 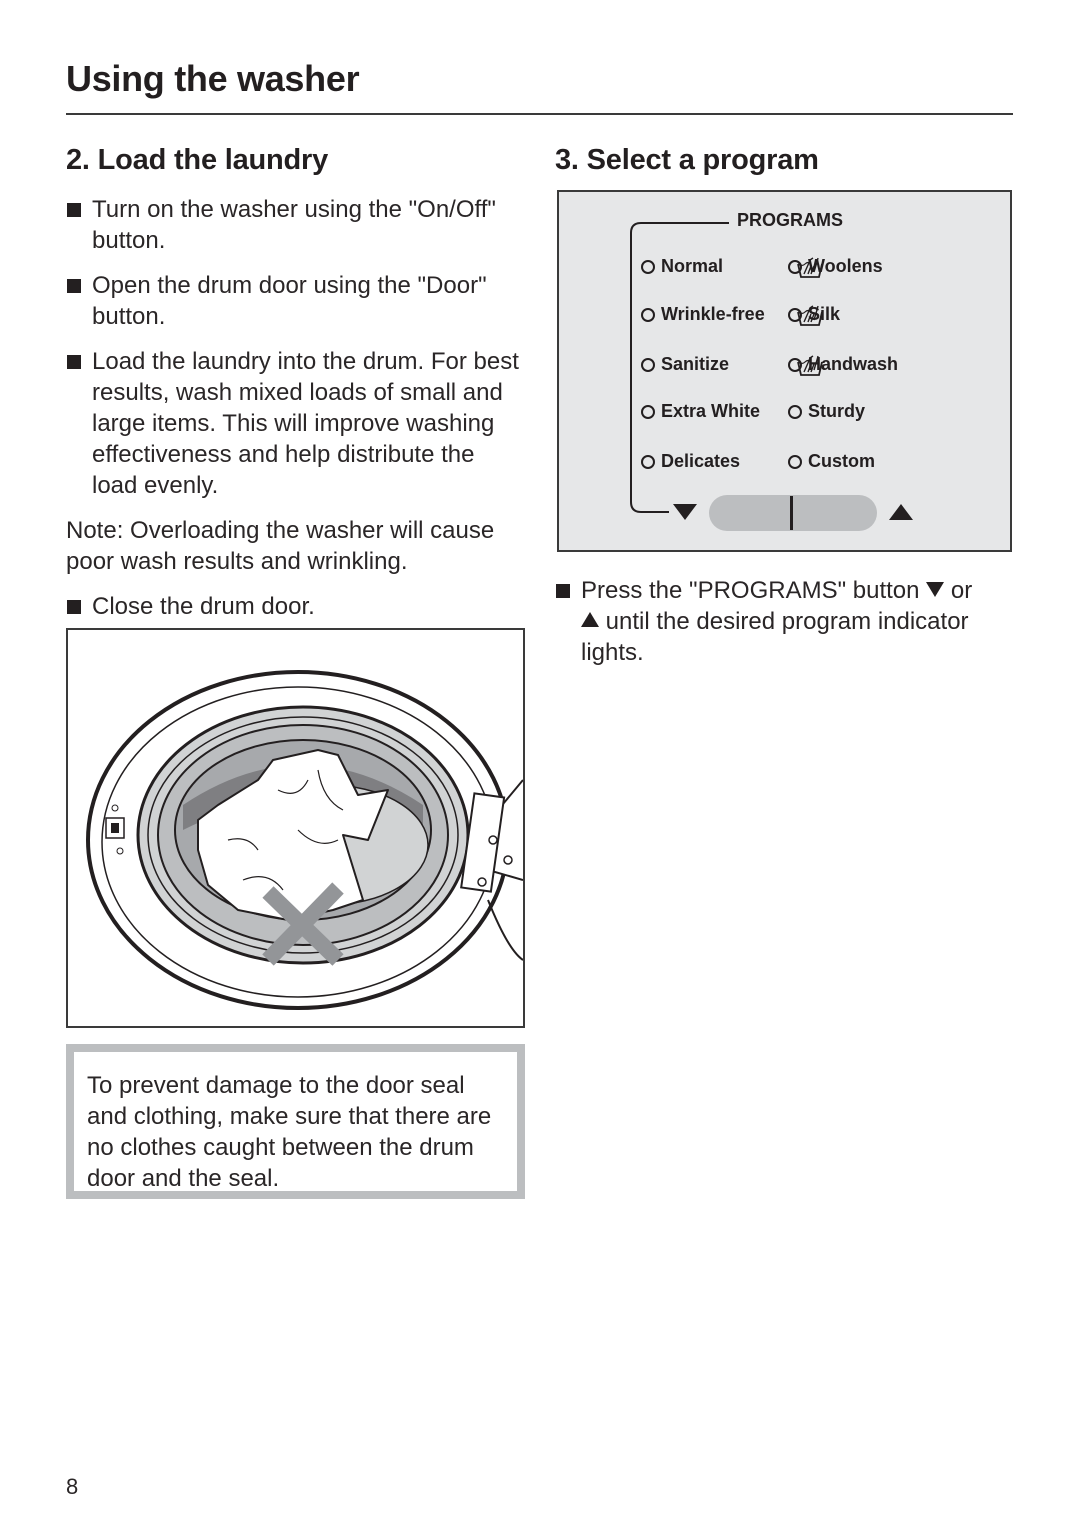 I want to click on washer-drum-icon, so click(x=304, y=840).